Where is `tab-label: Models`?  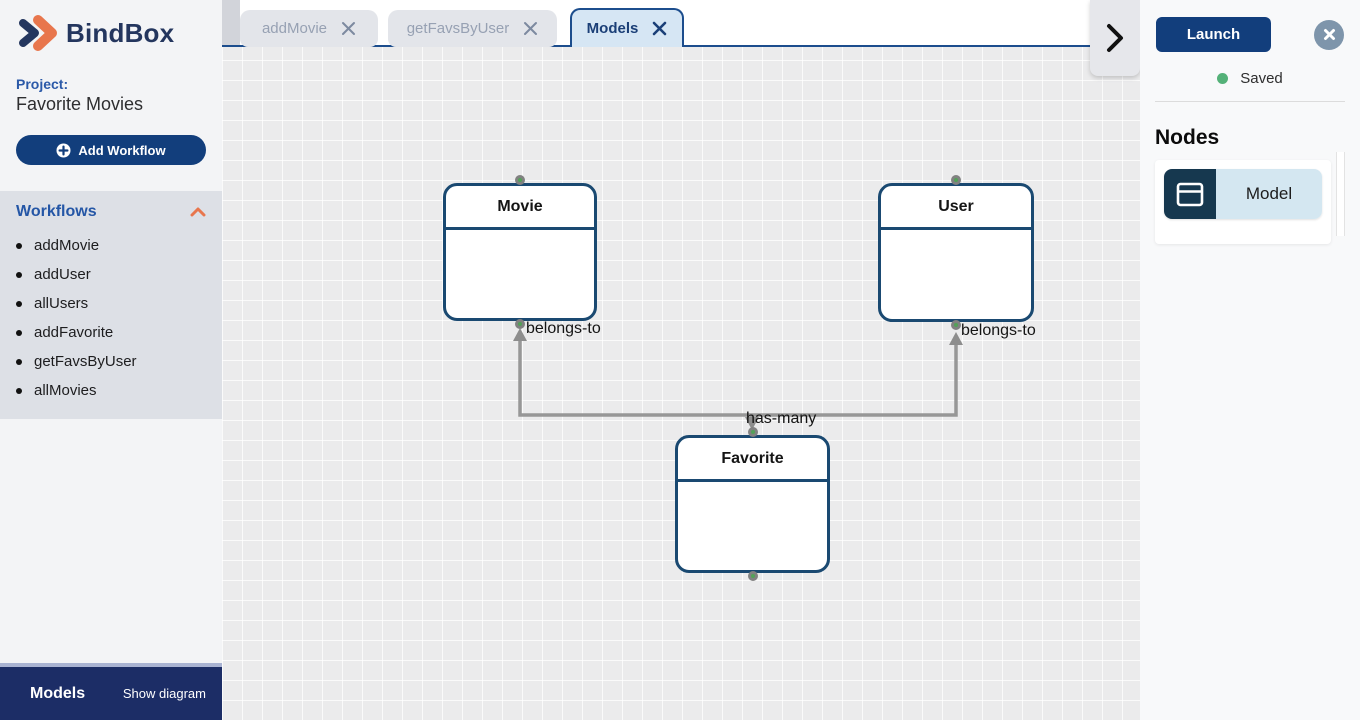
tab-label: Models is located at coordinates (612, 28).